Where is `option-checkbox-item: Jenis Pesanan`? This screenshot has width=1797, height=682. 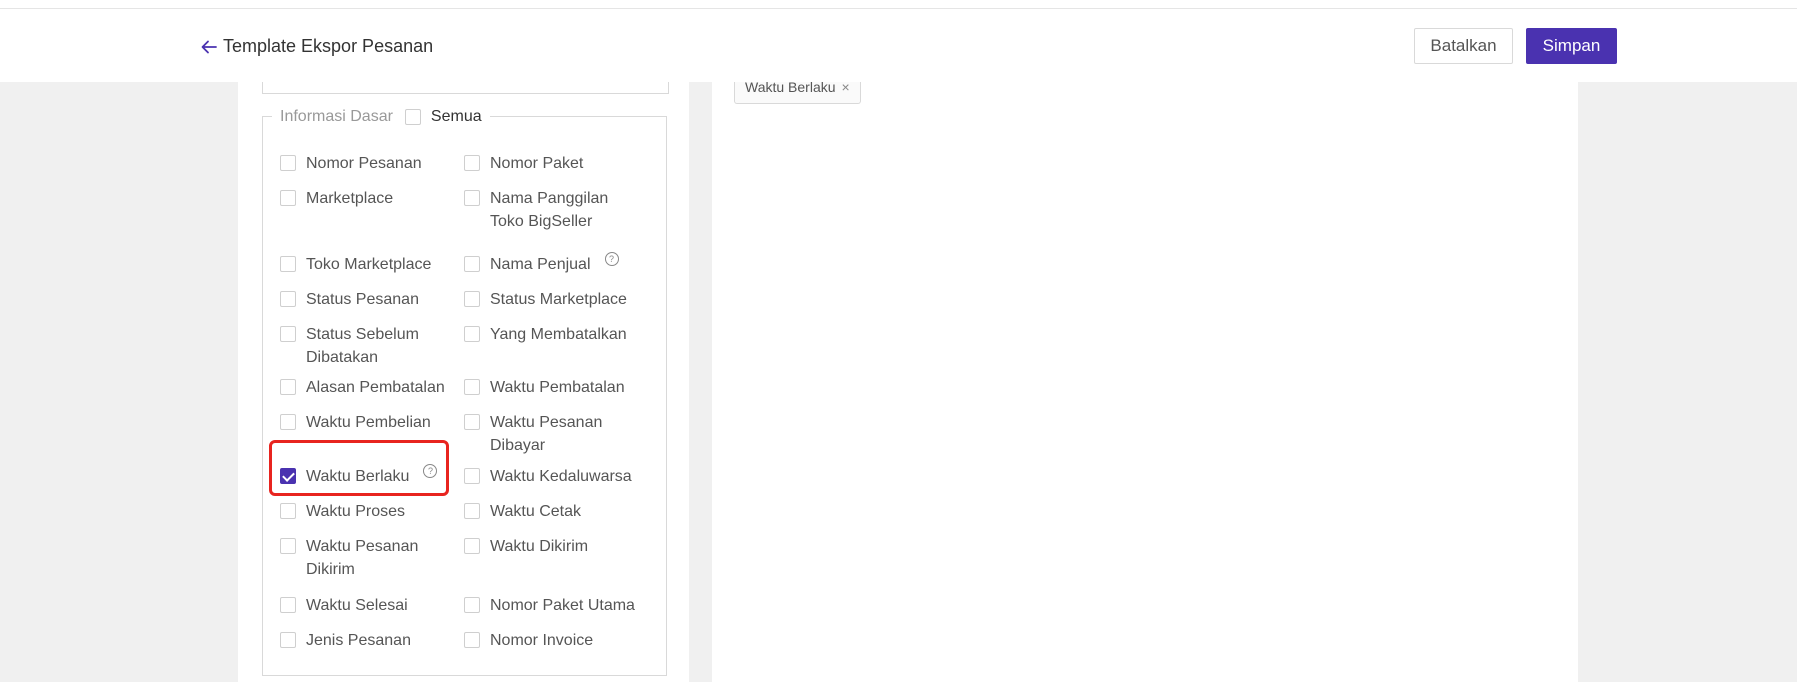 option-checkbox-item: Jenis Pesanan is located at coordinates (367, 640).